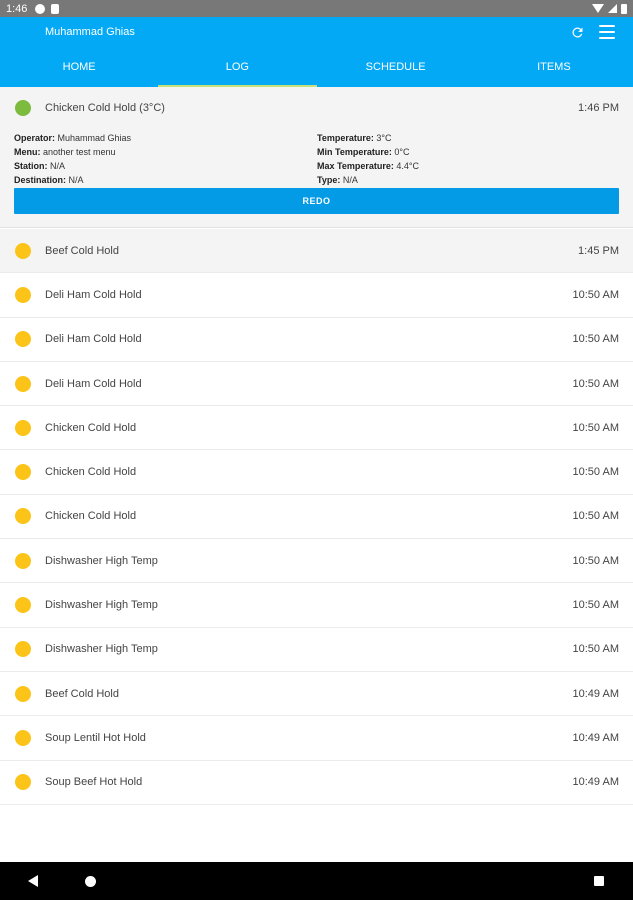 The height and width of the screenshot is (900, 633). I want to click on tab-log: LOG, so click(237, 67).